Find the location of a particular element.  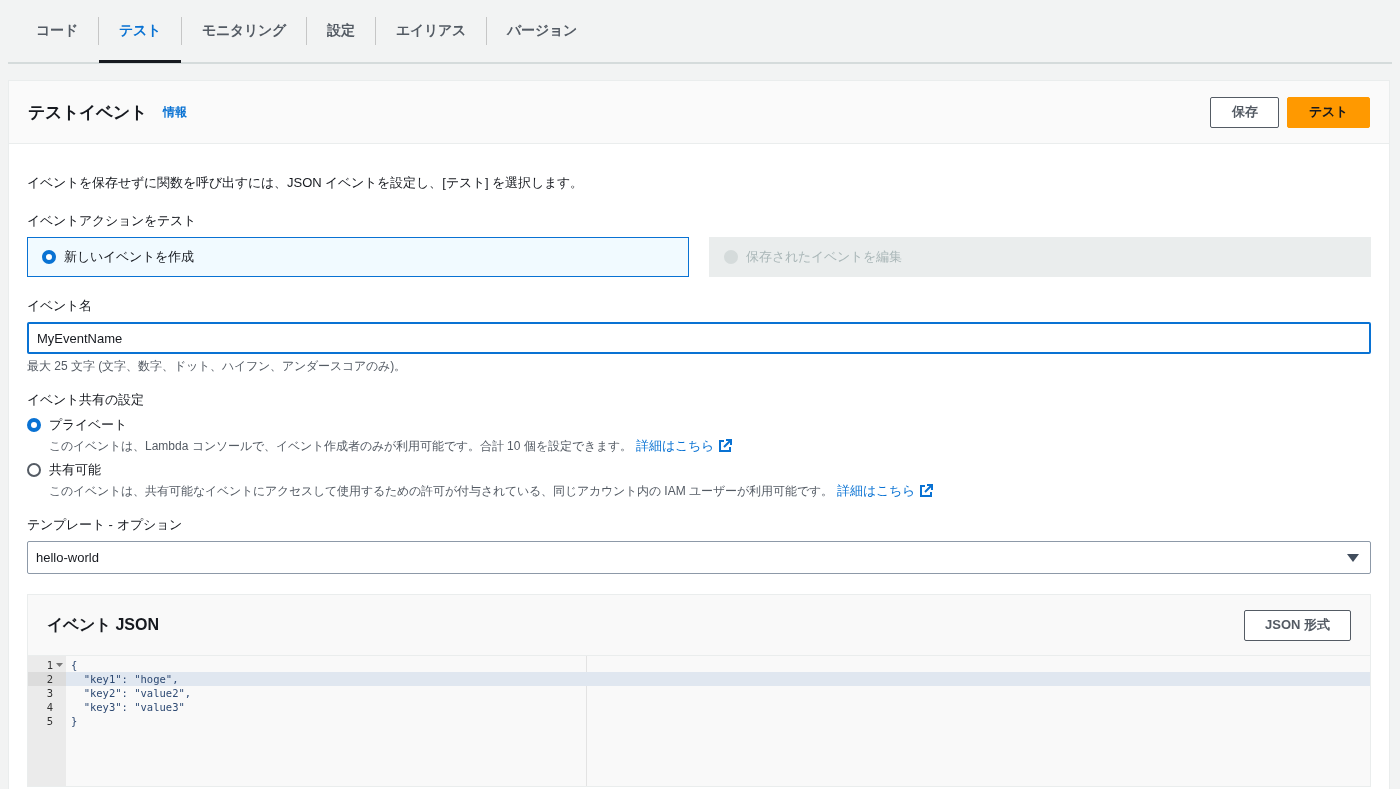

tab: テスト is located at coordinates (140, 32).